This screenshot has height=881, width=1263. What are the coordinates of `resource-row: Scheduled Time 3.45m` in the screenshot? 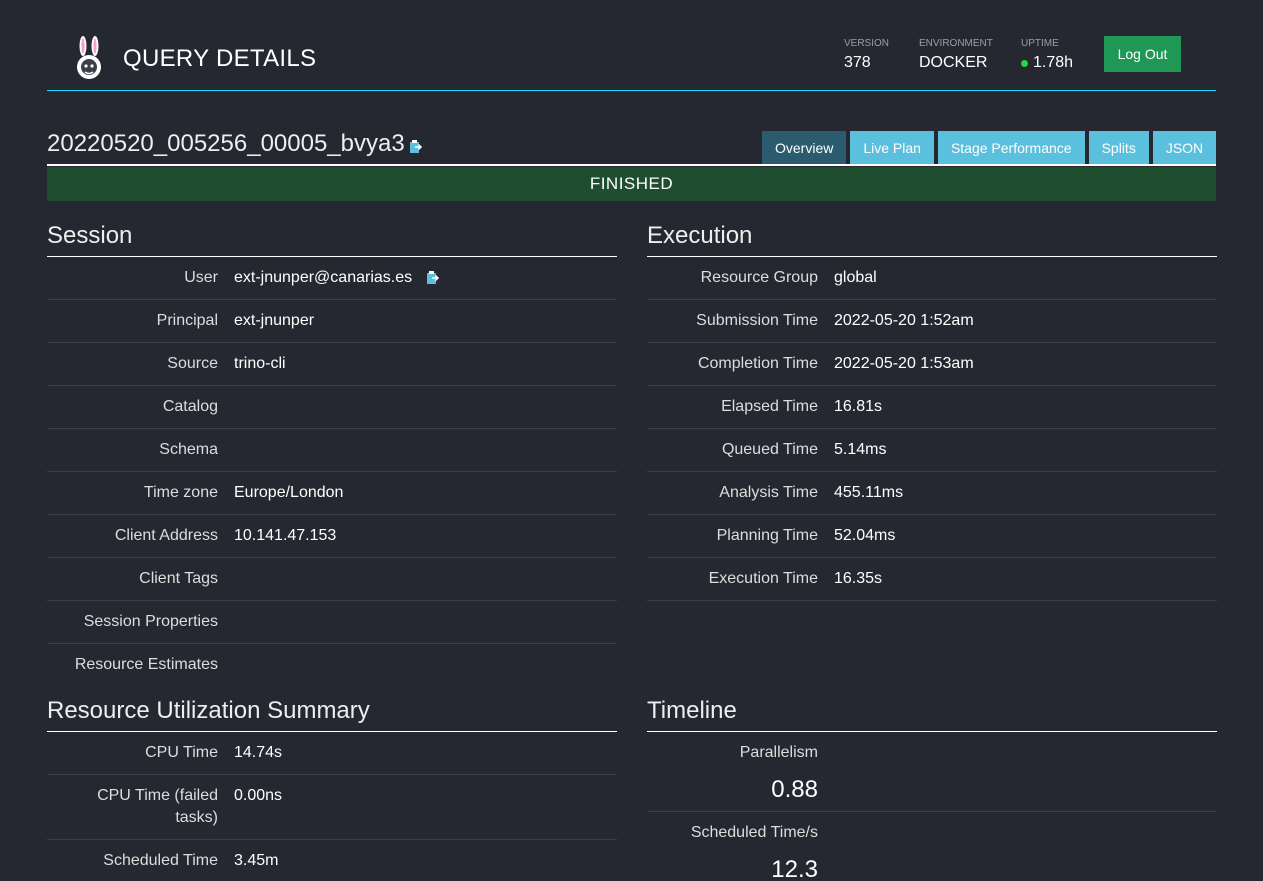 It's located at (332, 860).